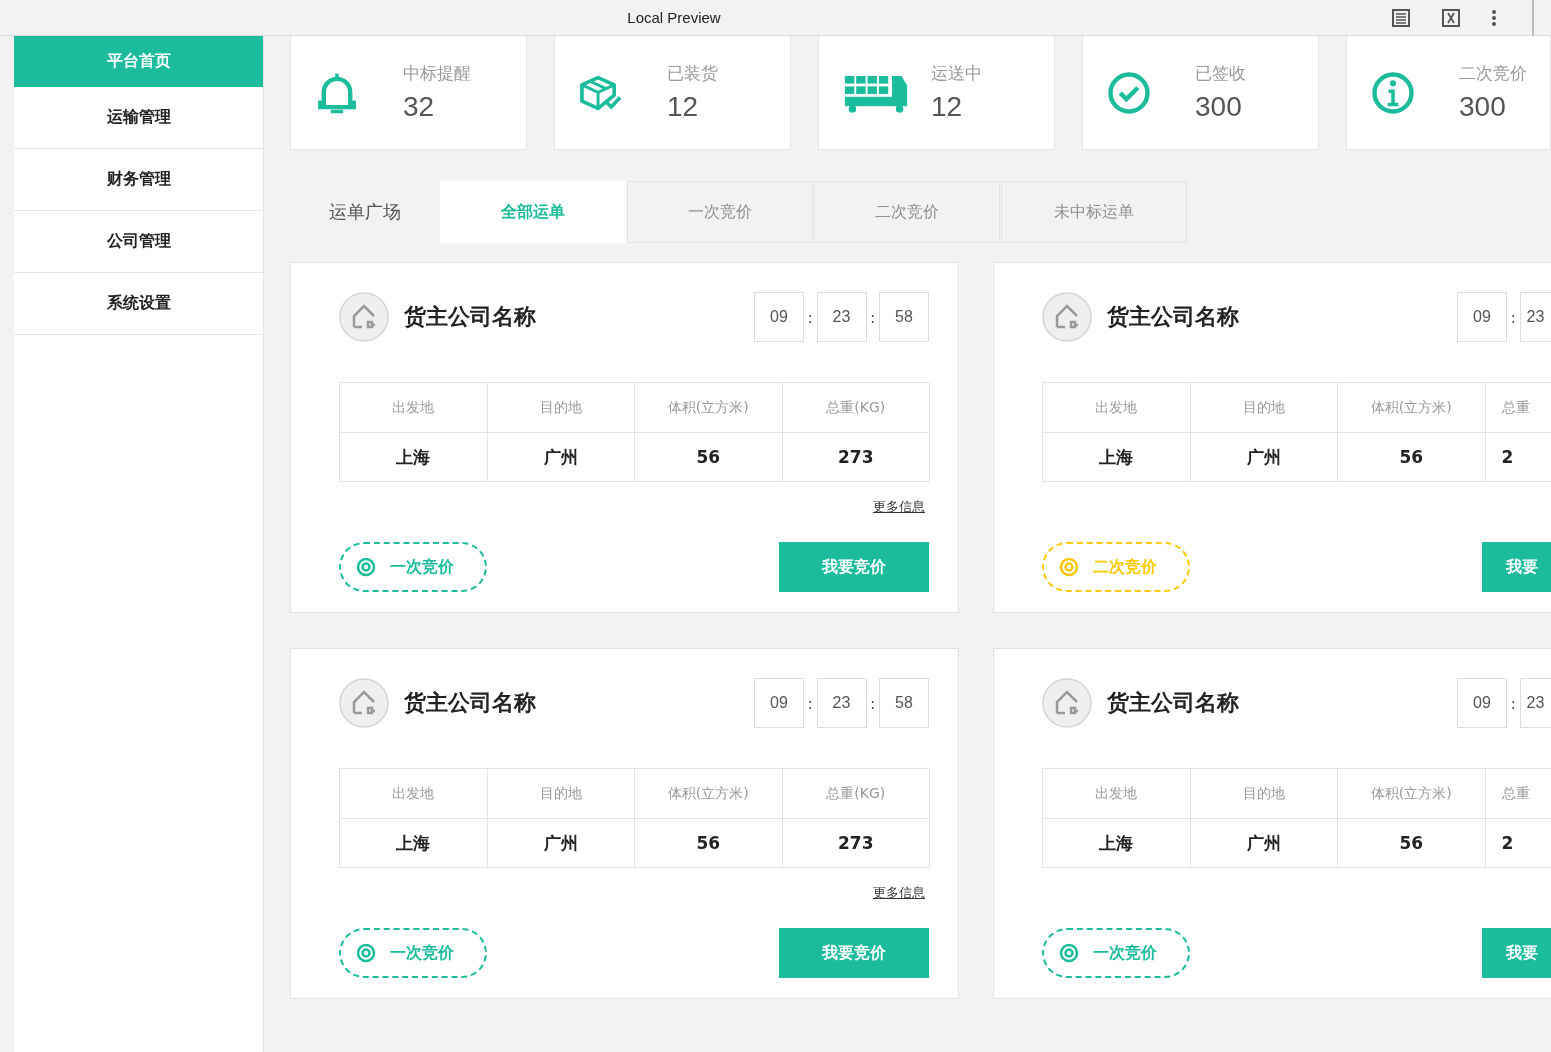 The image size is (1551, 1052). Describe the element at coordinates (365, 212) in the screenshot. I see `section-title: 运单广场` at that location.